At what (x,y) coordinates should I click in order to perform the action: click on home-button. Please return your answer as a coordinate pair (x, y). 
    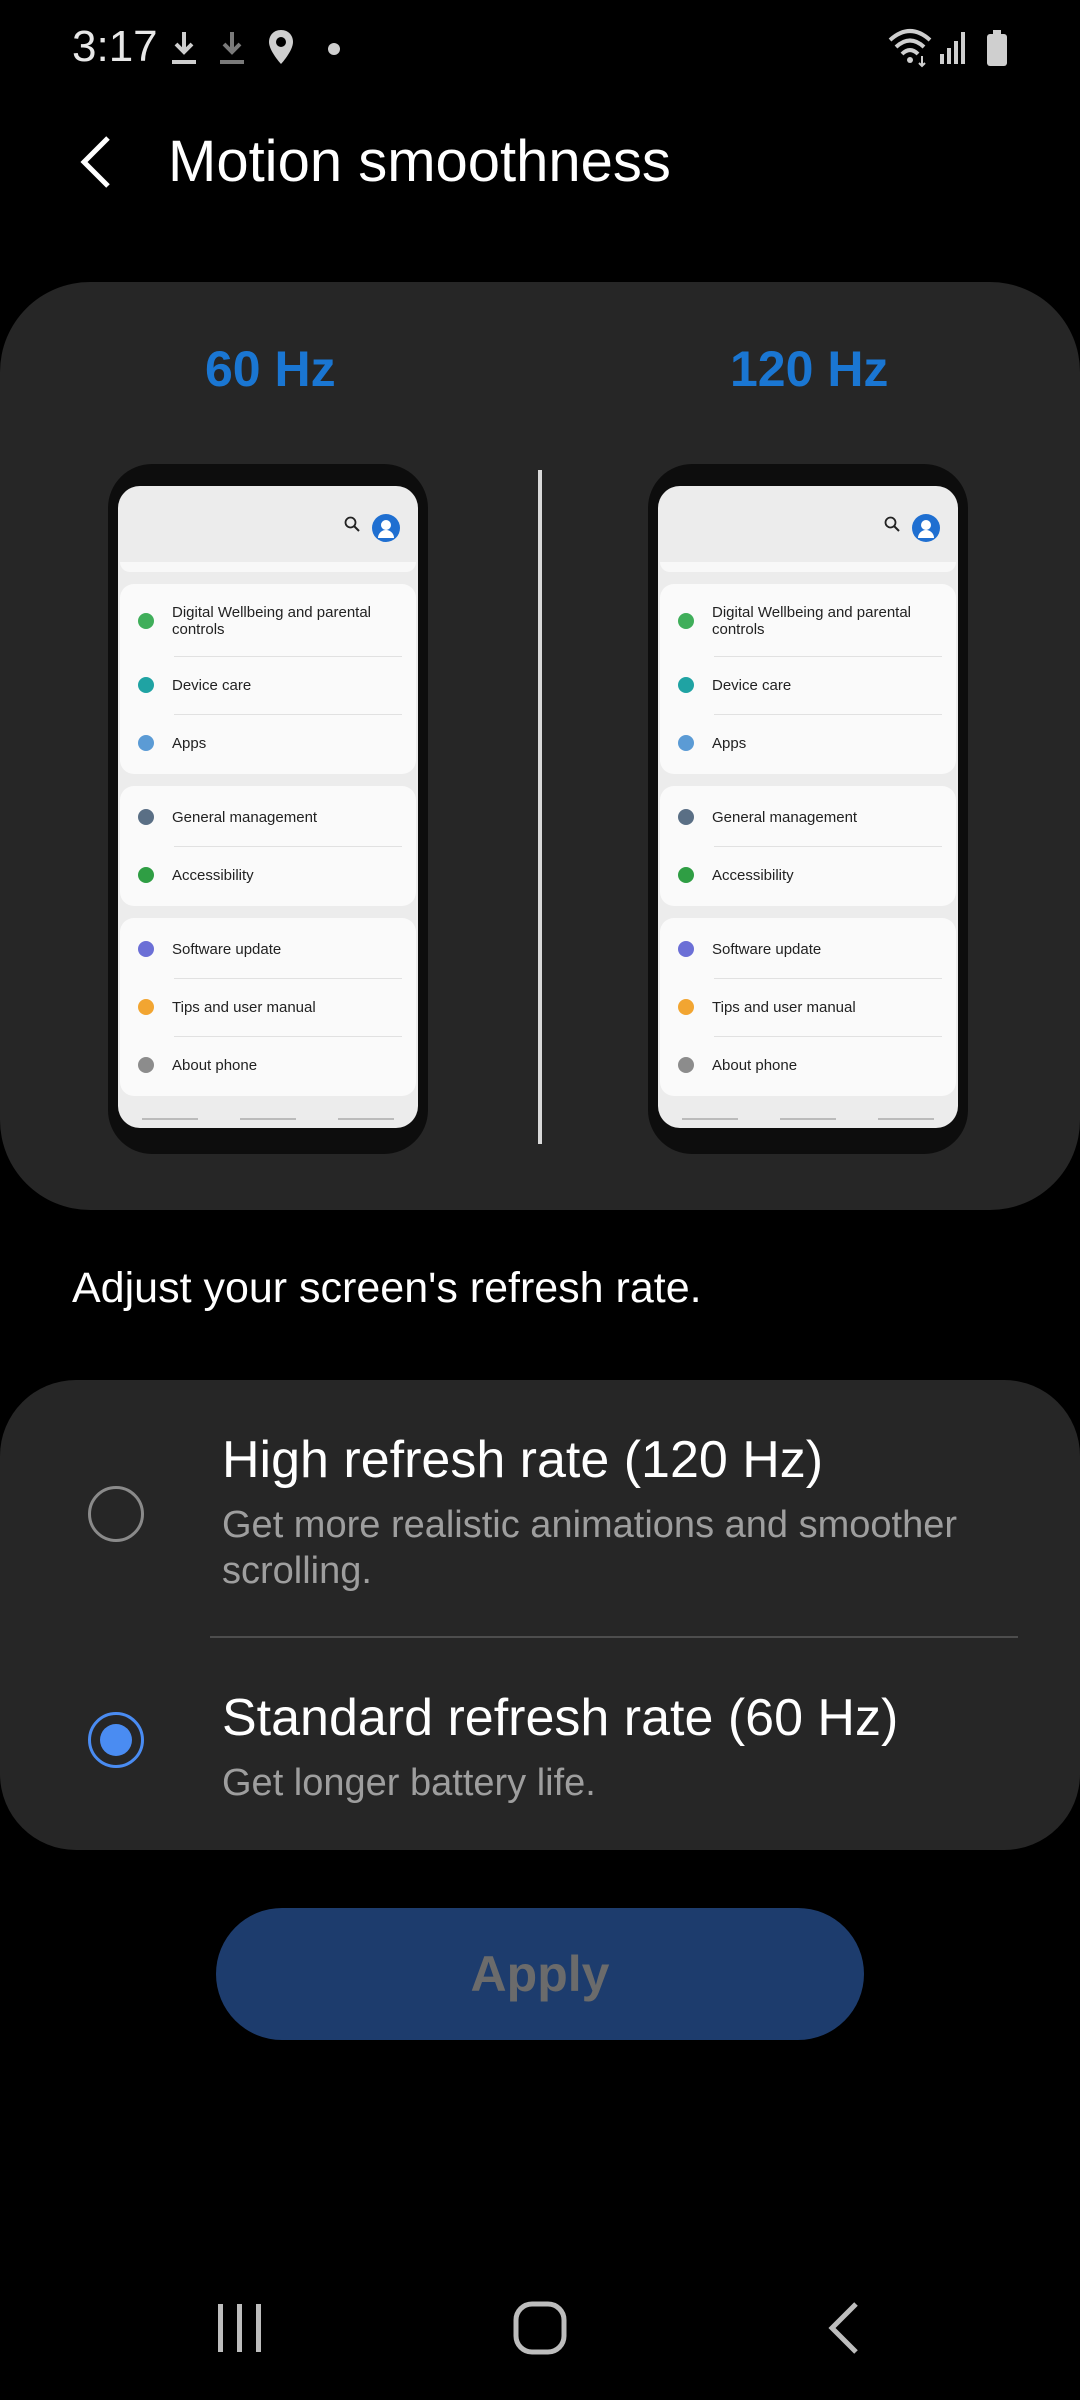
    Looking at the image, I should click on (540, 2330).